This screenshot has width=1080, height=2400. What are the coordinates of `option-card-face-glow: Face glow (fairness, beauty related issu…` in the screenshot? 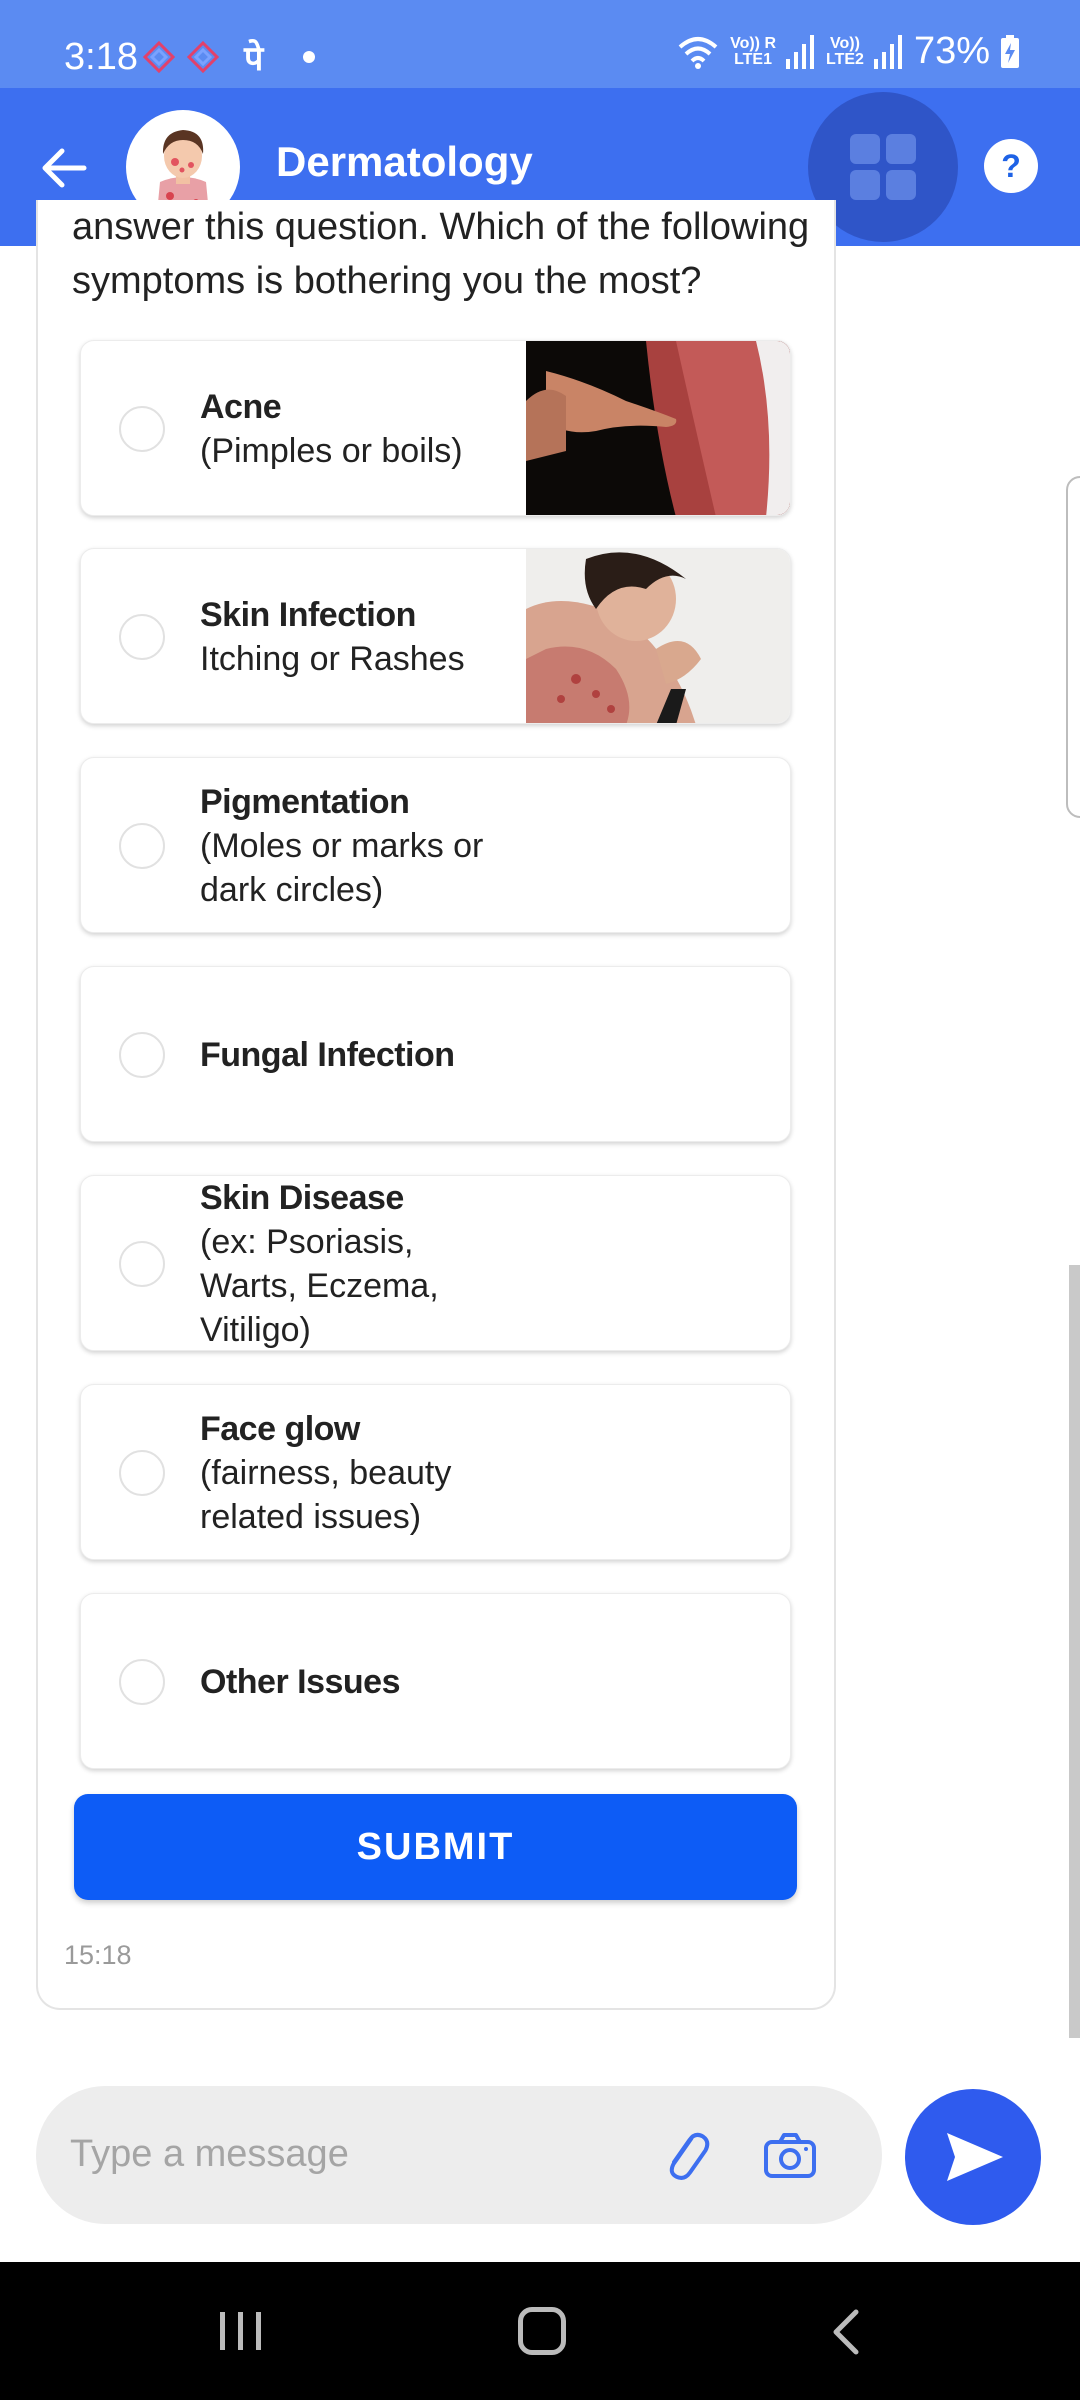 It's located at (435, 1472).